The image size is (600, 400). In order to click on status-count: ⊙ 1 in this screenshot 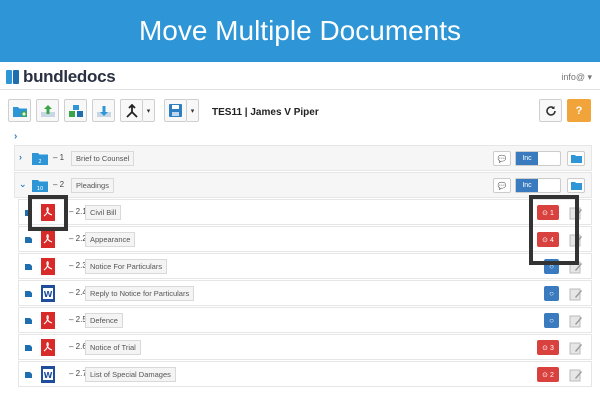, I will do `click(548, 213)`.